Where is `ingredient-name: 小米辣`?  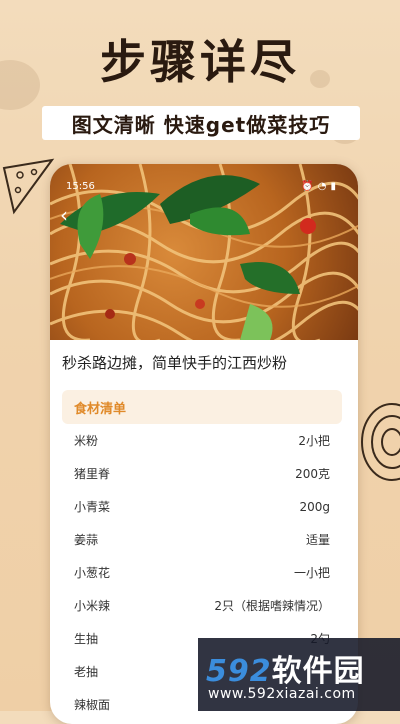 ingredient-name: 小米辣 is located at coordinates (92, 606).